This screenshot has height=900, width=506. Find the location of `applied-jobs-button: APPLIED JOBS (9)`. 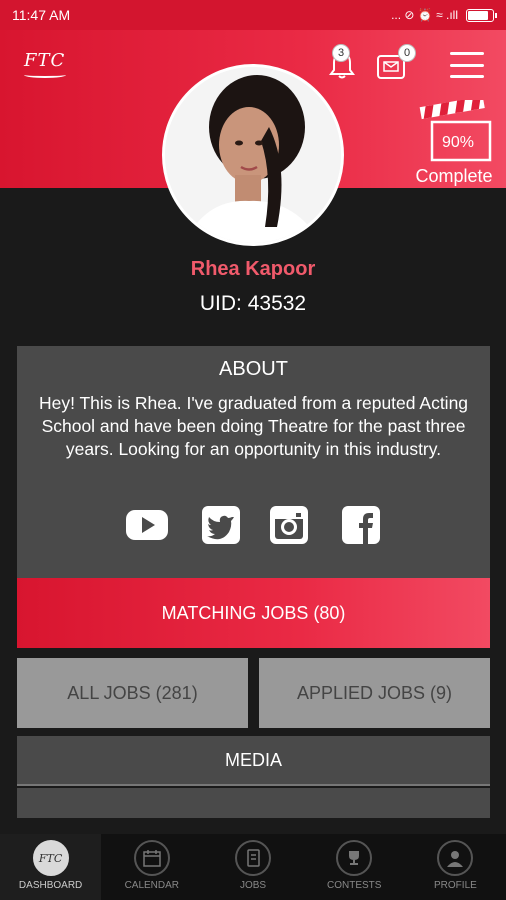

applied-jobs-button: APPLIED JOBS (9) is located at coordinates (374, 693).